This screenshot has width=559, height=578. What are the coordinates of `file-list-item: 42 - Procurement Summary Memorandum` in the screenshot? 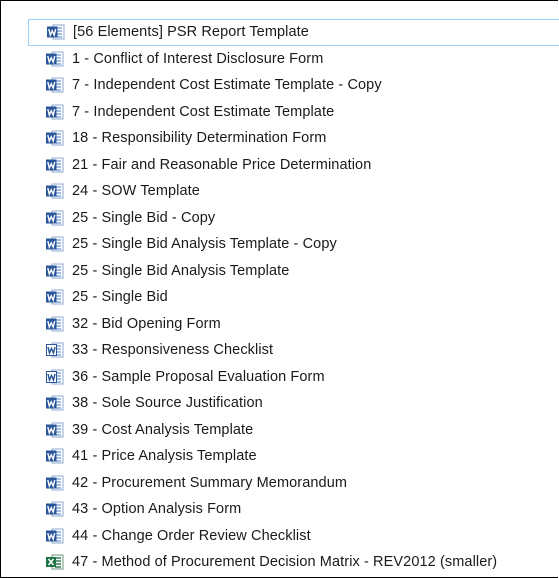 It's located at (300, 483).